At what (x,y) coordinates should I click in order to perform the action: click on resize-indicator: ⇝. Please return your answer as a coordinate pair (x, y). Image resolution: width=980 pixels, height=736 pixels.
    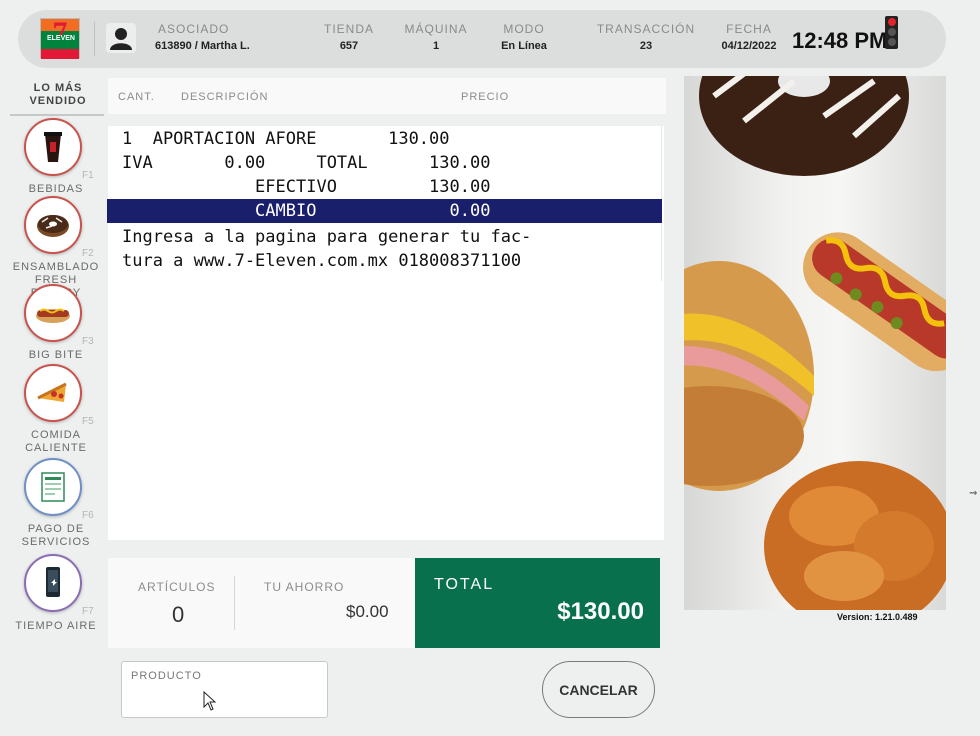
    Looking at the image, I should click on (973, 493).